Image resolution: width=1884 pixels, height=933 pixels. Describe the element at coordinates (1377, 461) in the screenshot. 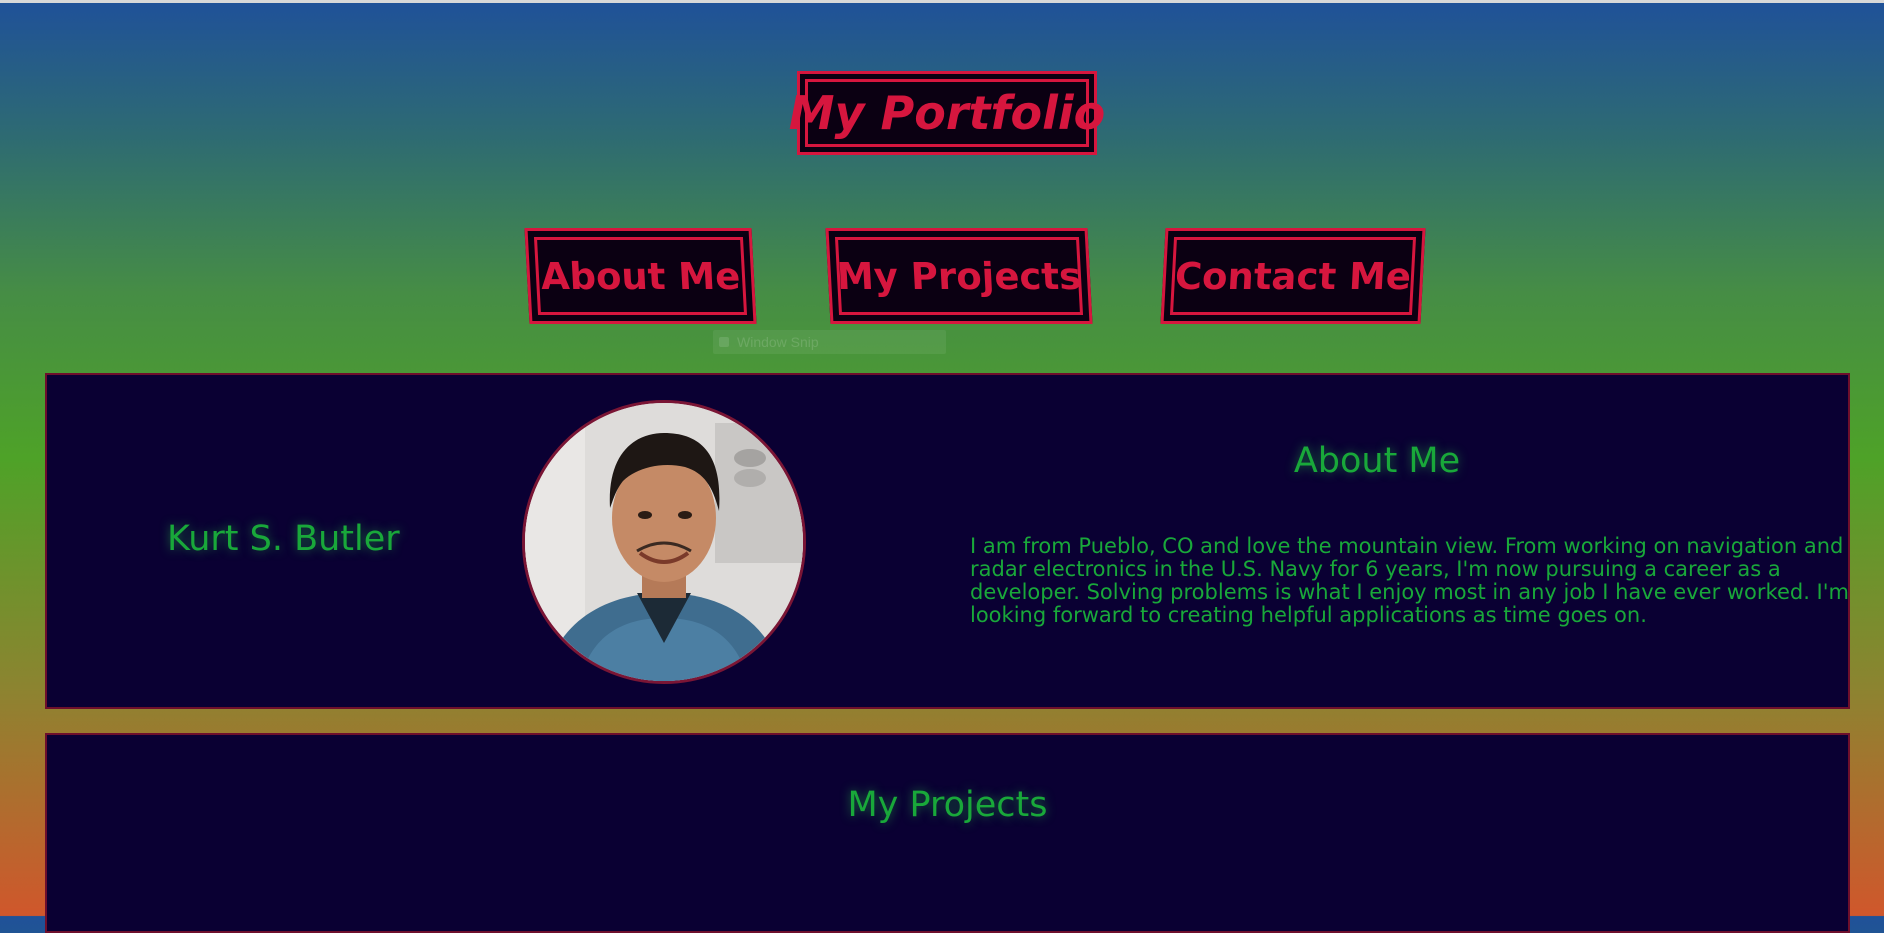

I see `about-heading: About Me` at that location.